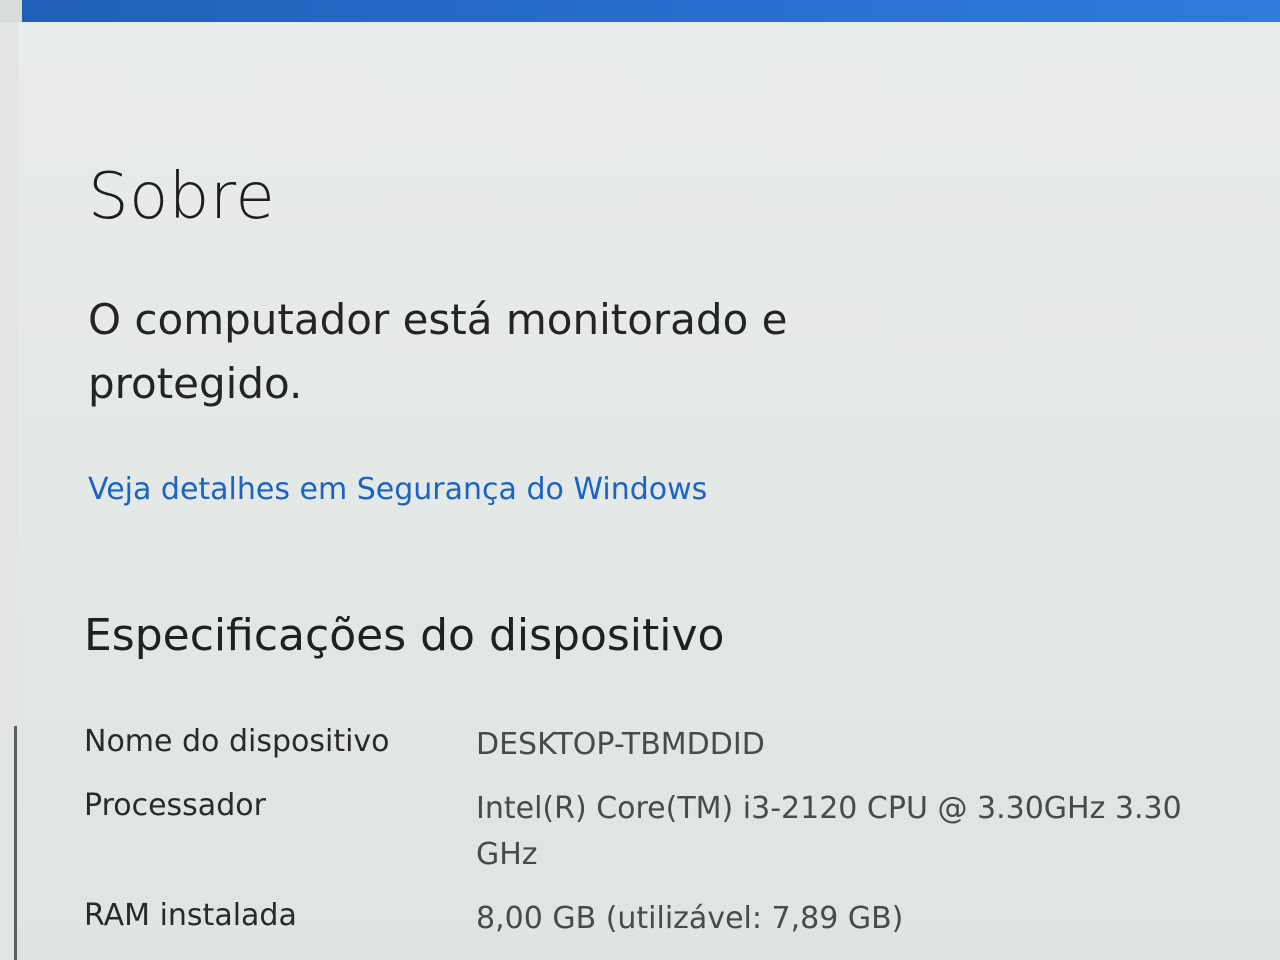 This screenshot has width=1280, height=960. What do you see at coordinates (640, 11) in the screenshot?
I see `window-title-bar` at bounding box center [640, 11].